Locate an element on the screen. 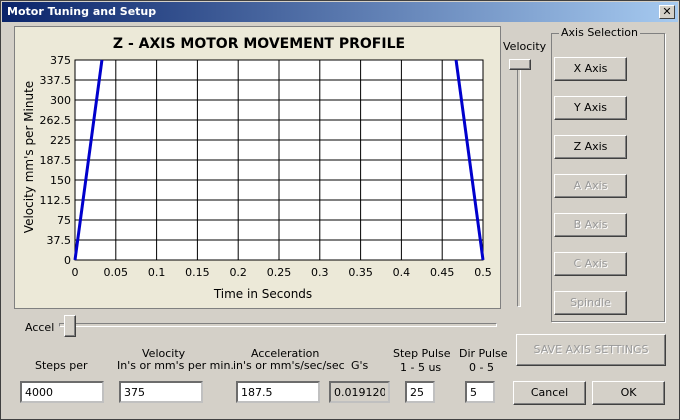 The height and width of the screenshot is (420, 680). velocity-slider-label: Velocity is located at coordinates (525, 46).